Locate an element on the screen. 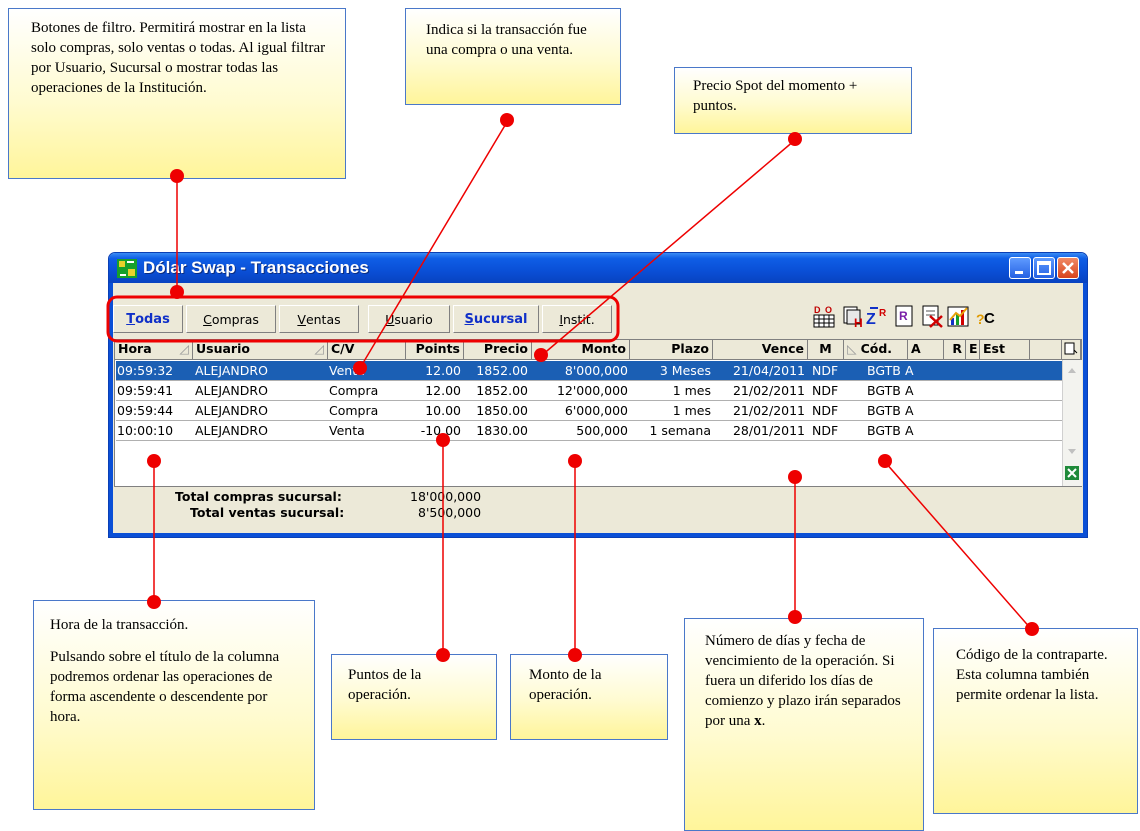  callout-dot-hora-top is located at coordinates (154, 461).